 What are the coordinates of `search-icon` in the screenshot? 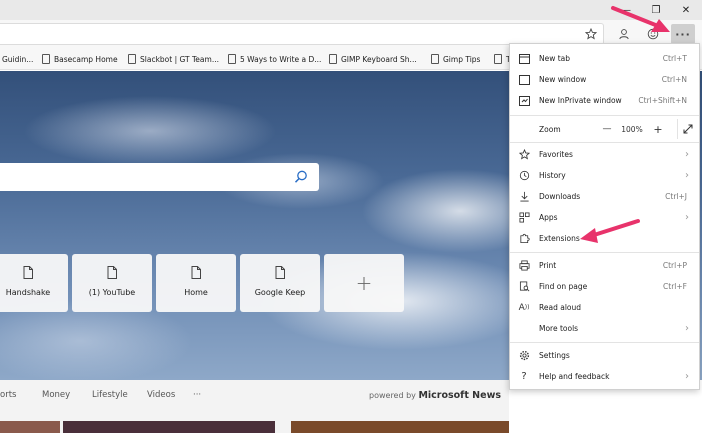 It's located at (301, 177).